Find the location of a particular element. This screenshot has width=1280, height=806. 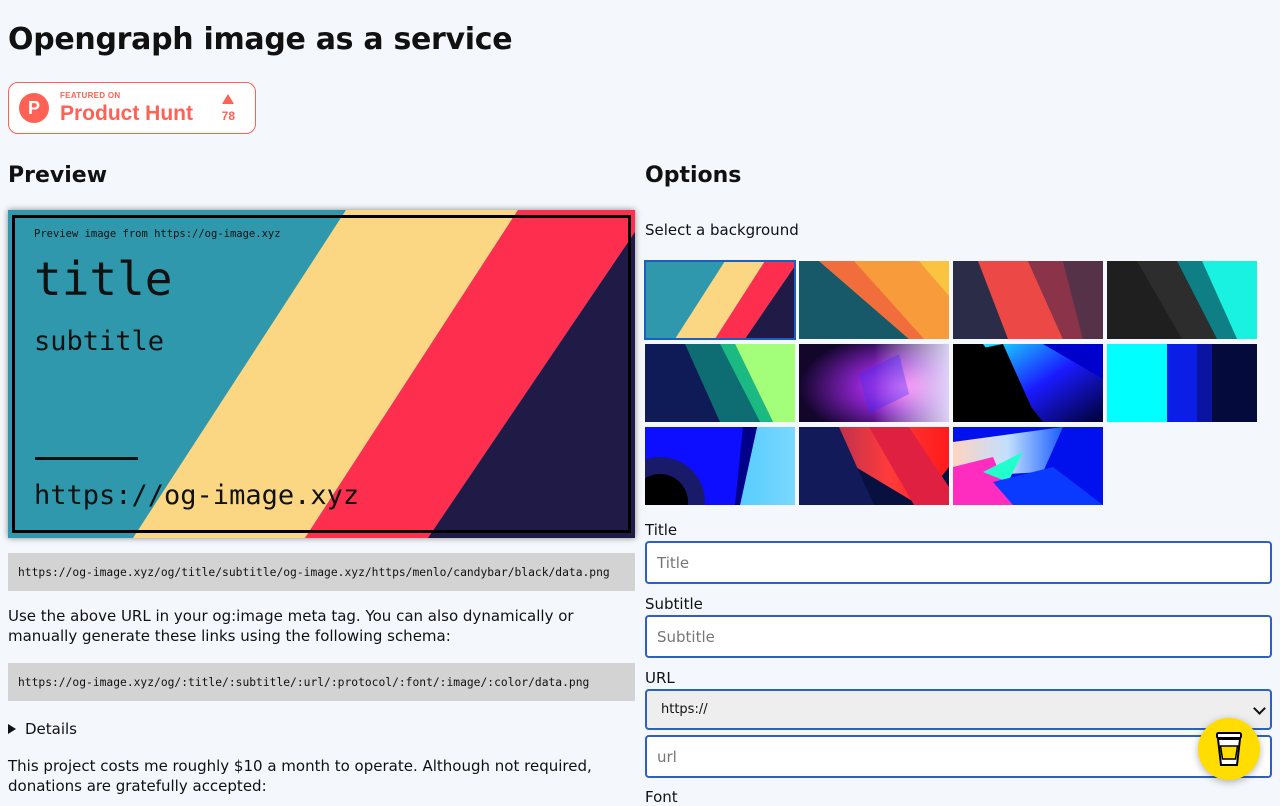

product-hunt-name: Product Hunt is located at coordinates (126, 113).